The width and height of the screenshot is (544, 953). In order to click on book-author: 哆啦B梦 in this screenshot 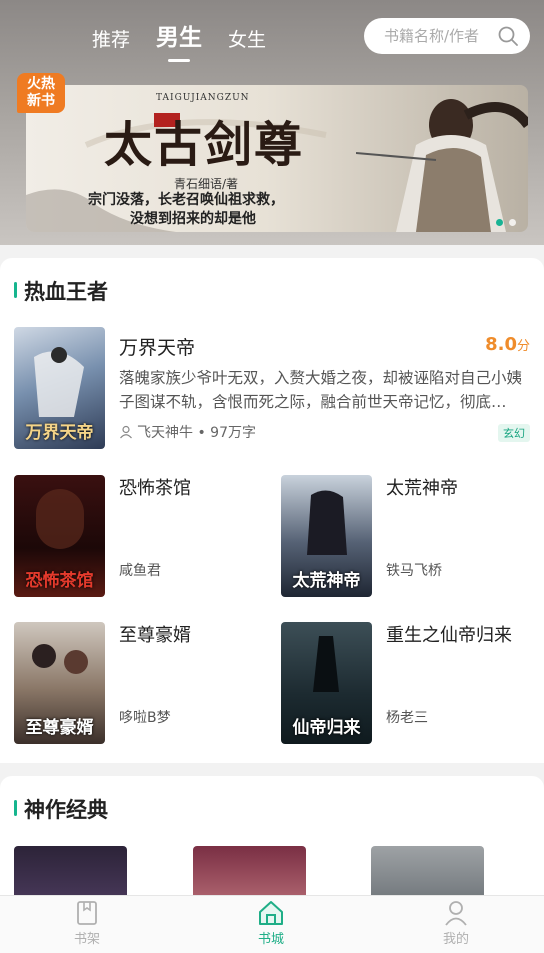, I will do `click(145, 718)`.